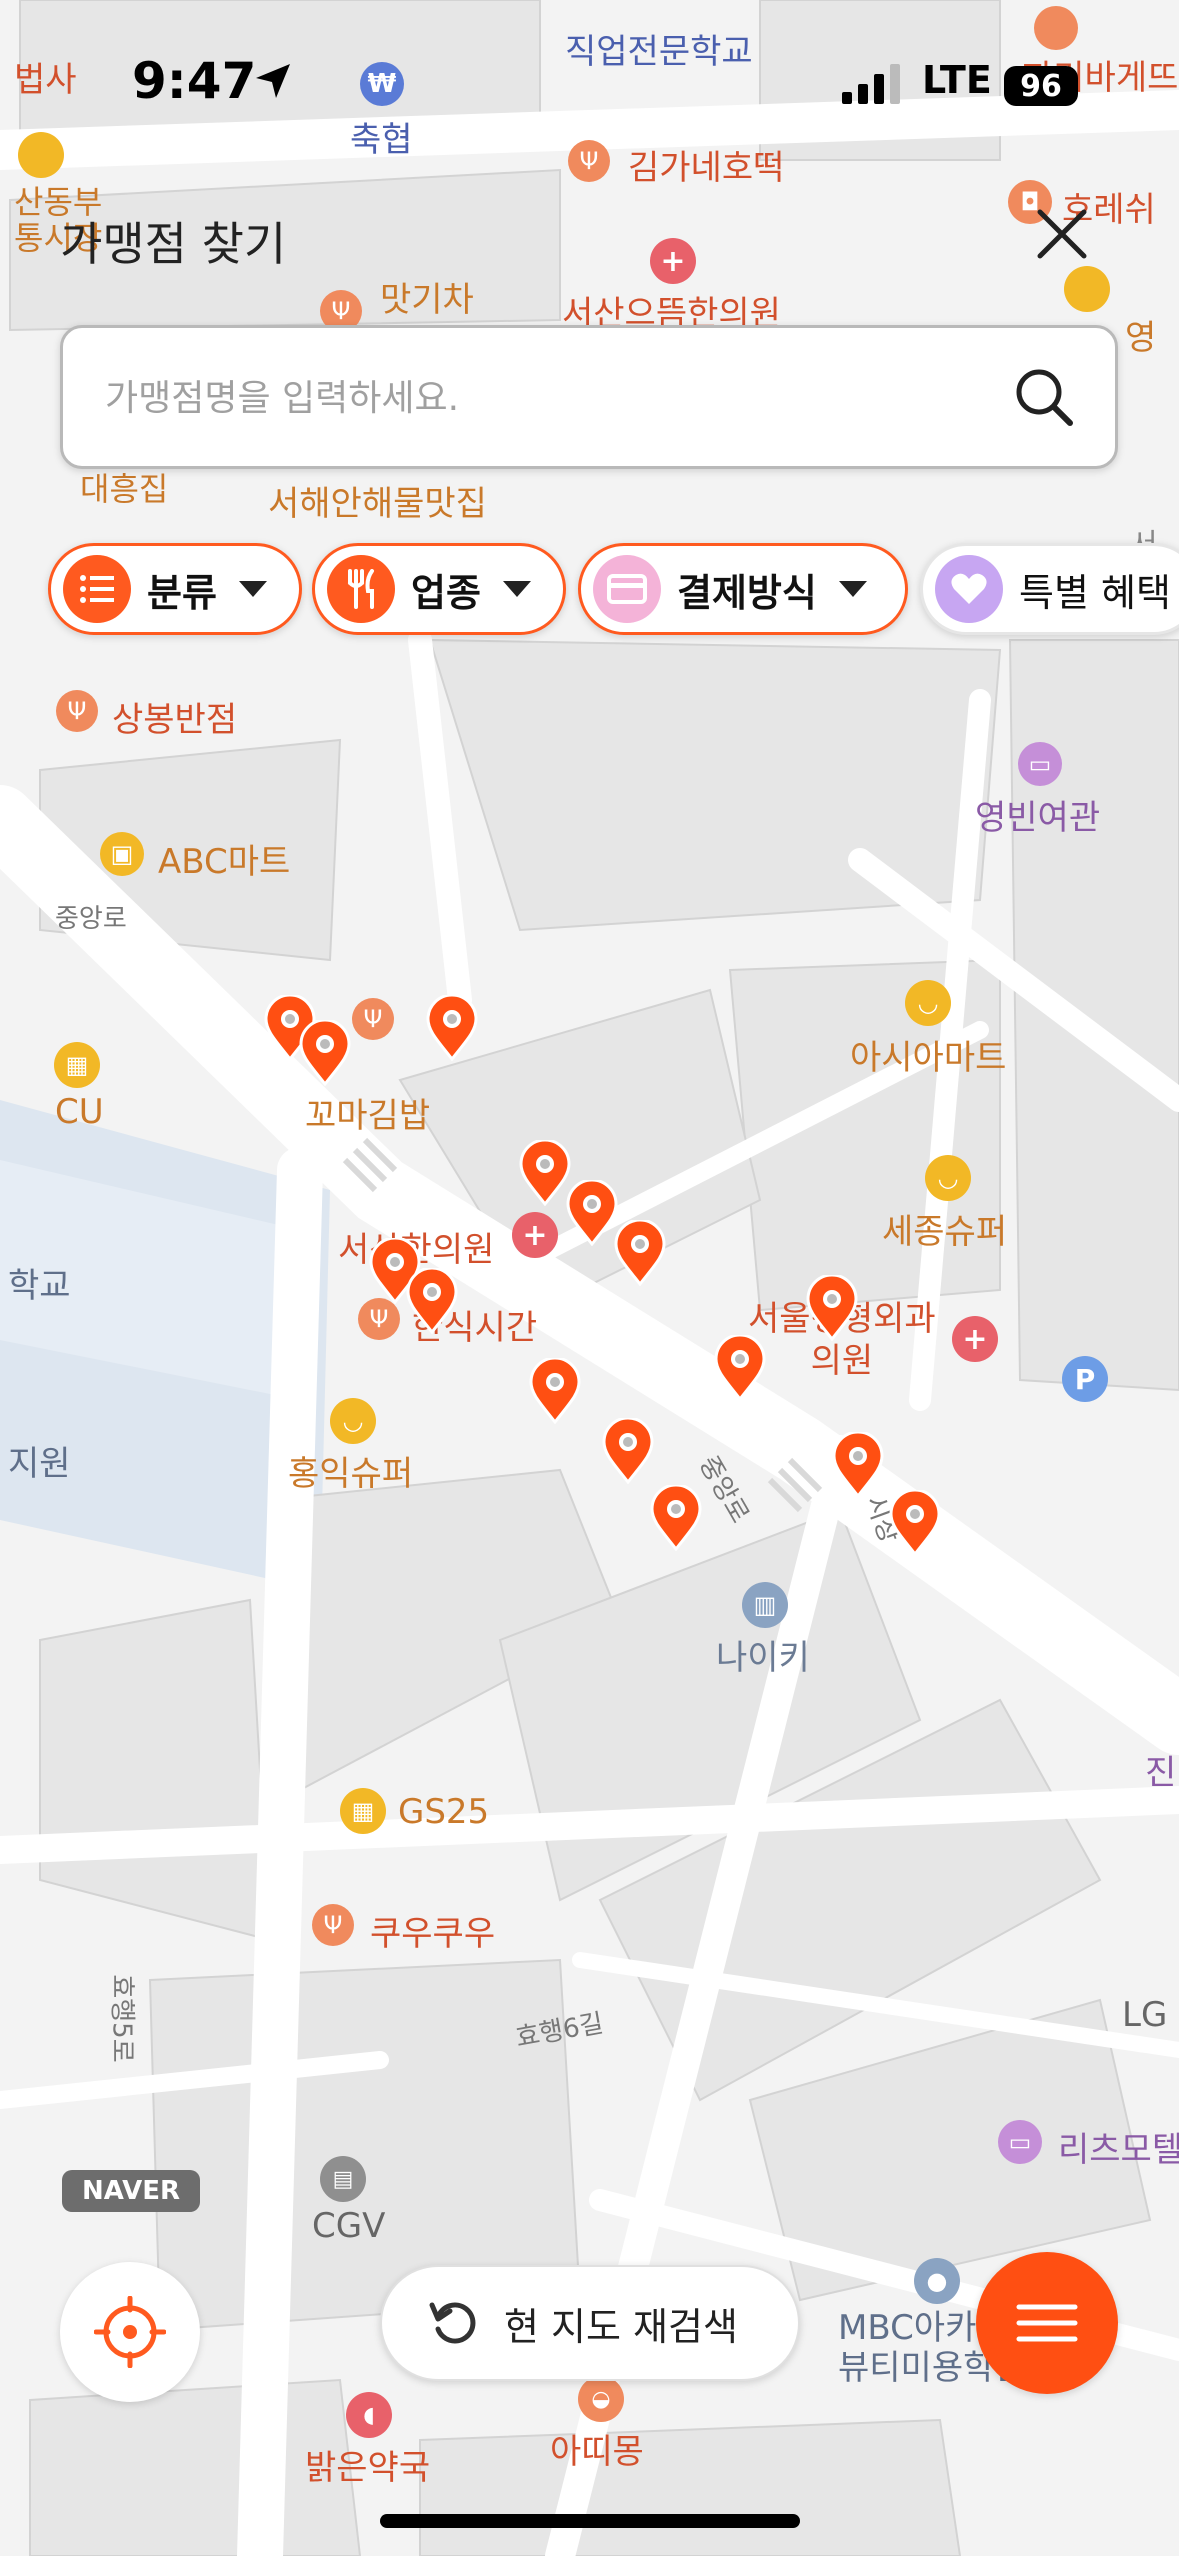 Image resolution: width=1179 pixels, height=2556 pixels. What do you see at coordinates (1144, 2015) in the screenshot?
I see `poi-label: LG` at bounding box center [1144, 2015].